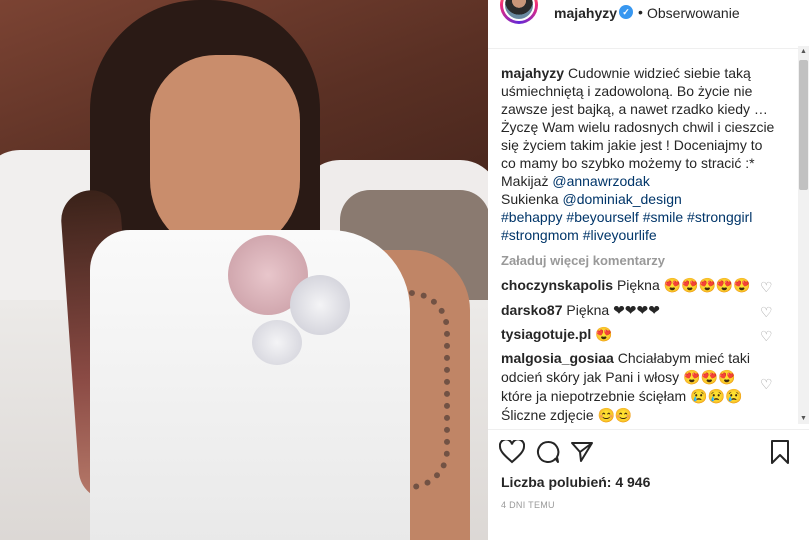 The height and width of the screenshot is (540, 809). I want to click on hashtag-link: #strongmom, so click(540, 235).